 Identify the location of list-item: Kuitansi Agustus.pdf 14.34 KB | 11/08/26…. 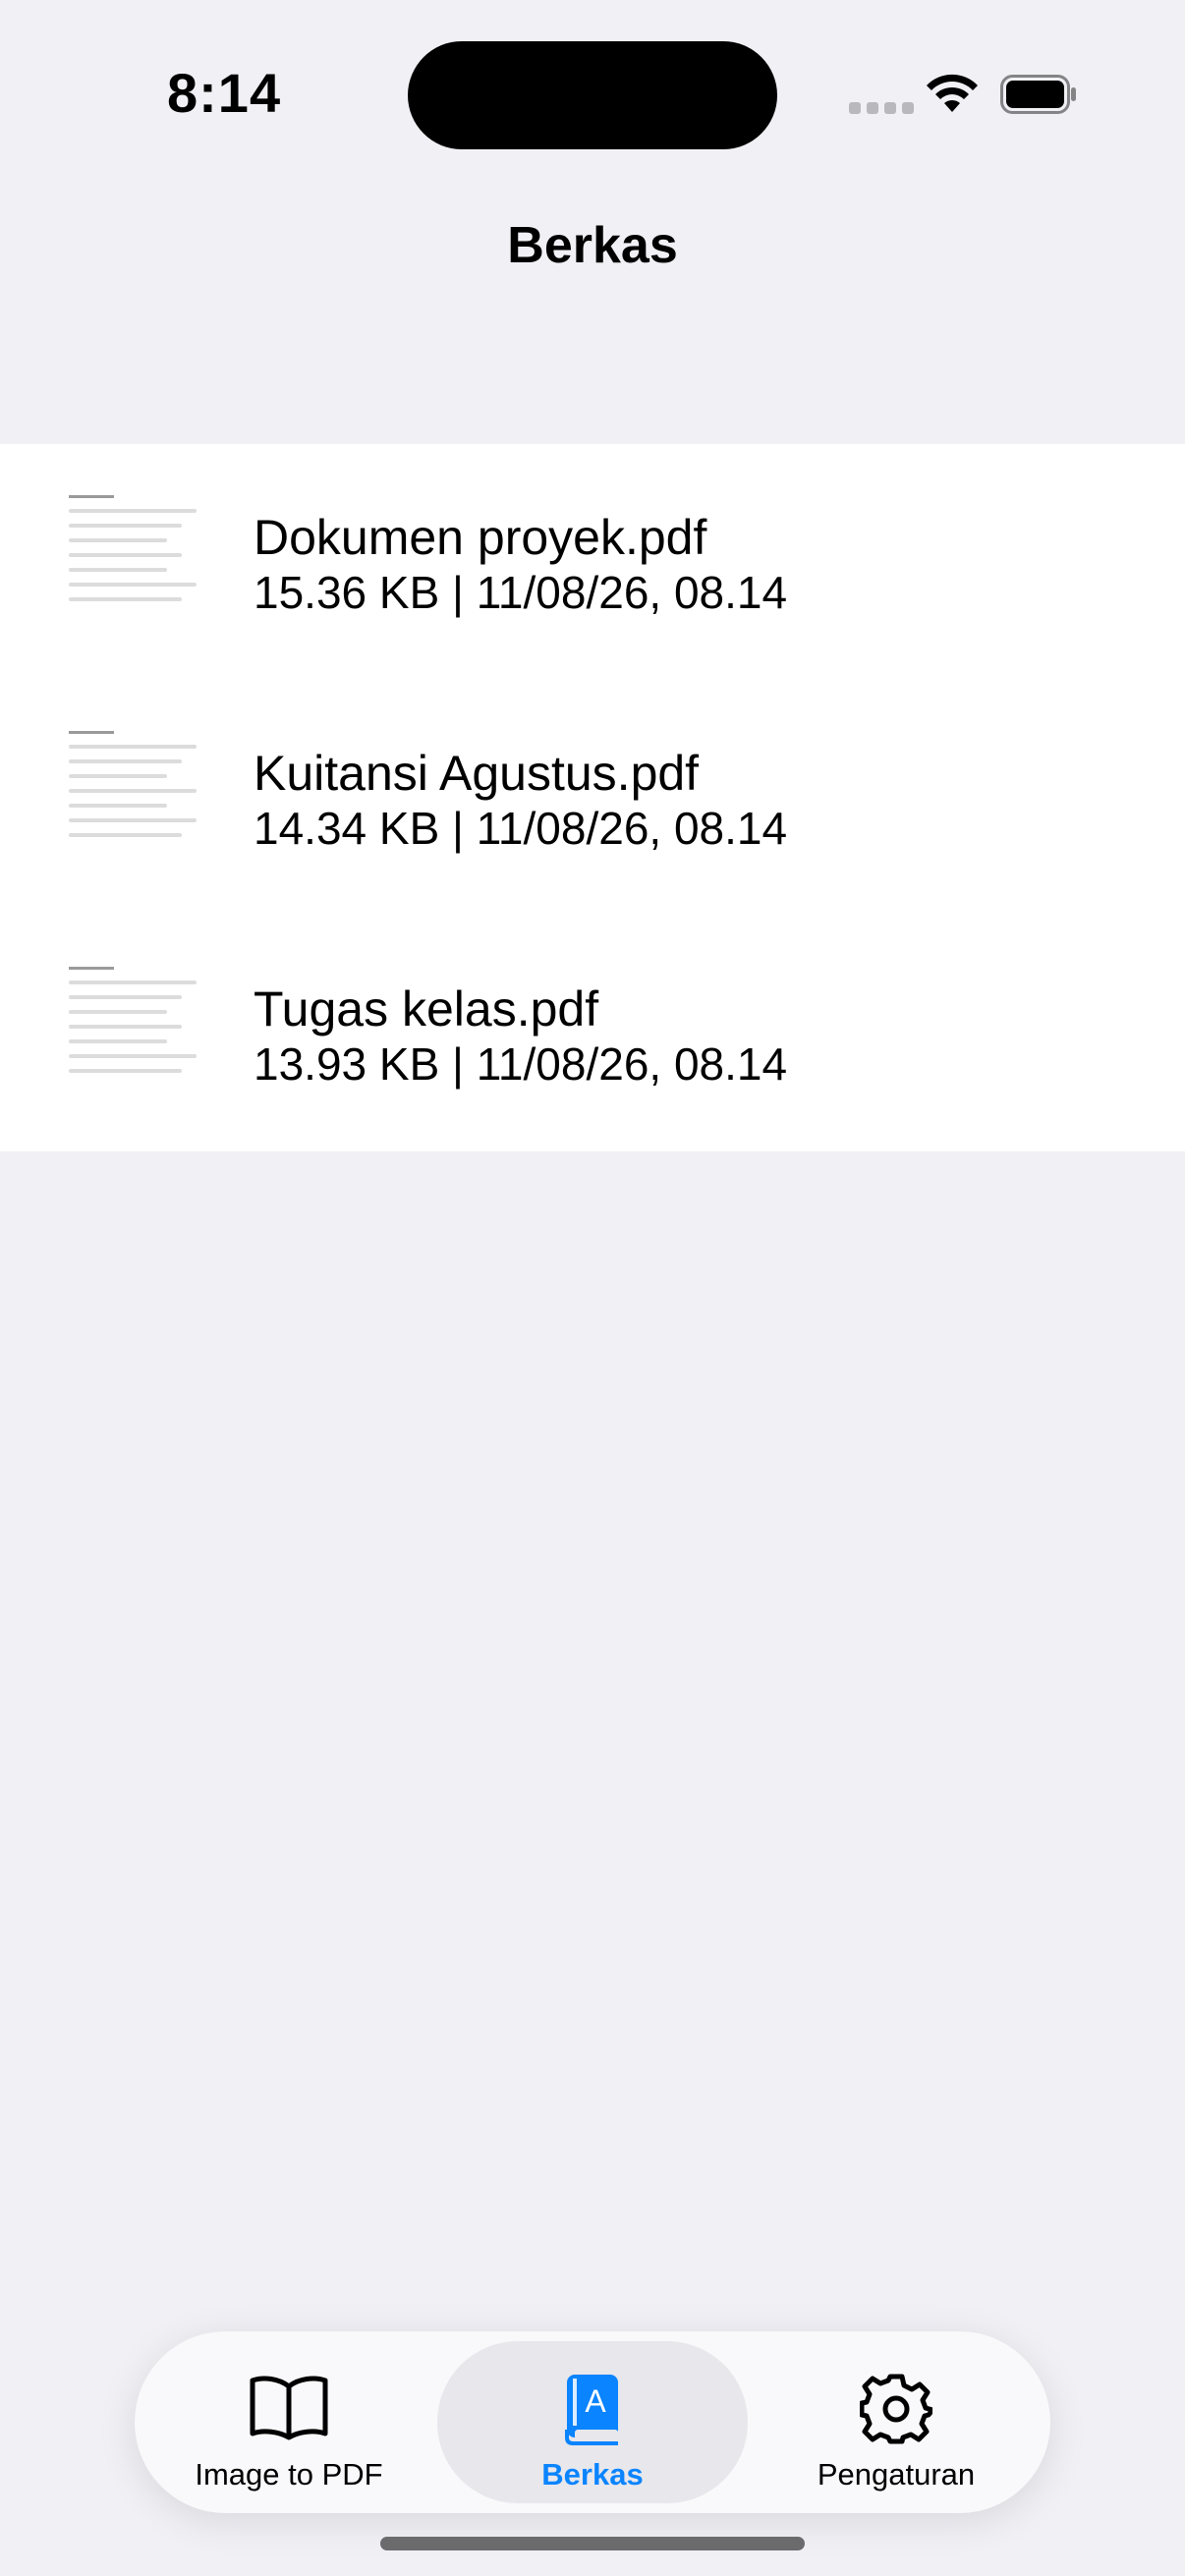
(592, 798).